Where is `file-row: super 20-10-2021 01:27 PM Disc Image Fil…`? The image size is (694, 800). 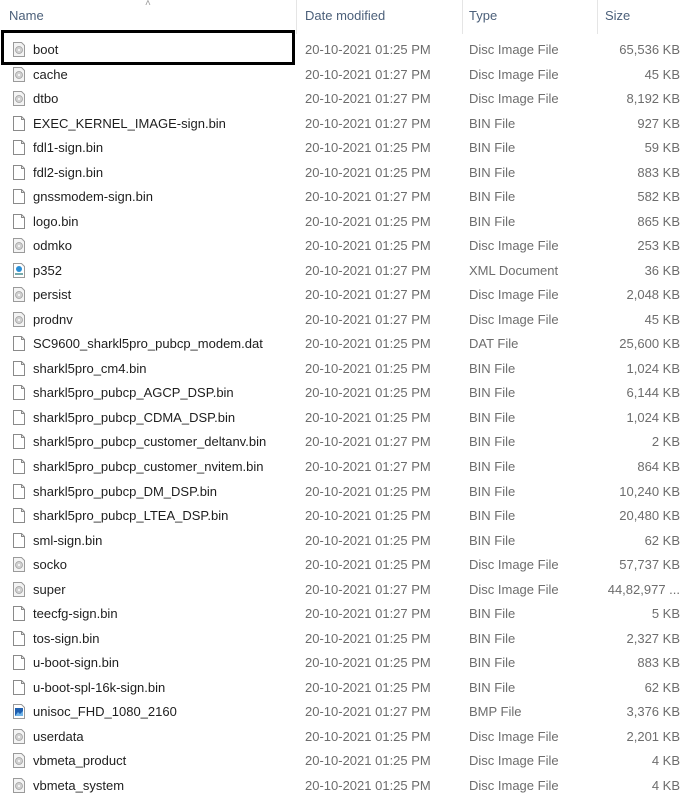
file-row: super 20-10-2021 01:27 PM Disc Image Fil… is located at coordinates (347, 590).